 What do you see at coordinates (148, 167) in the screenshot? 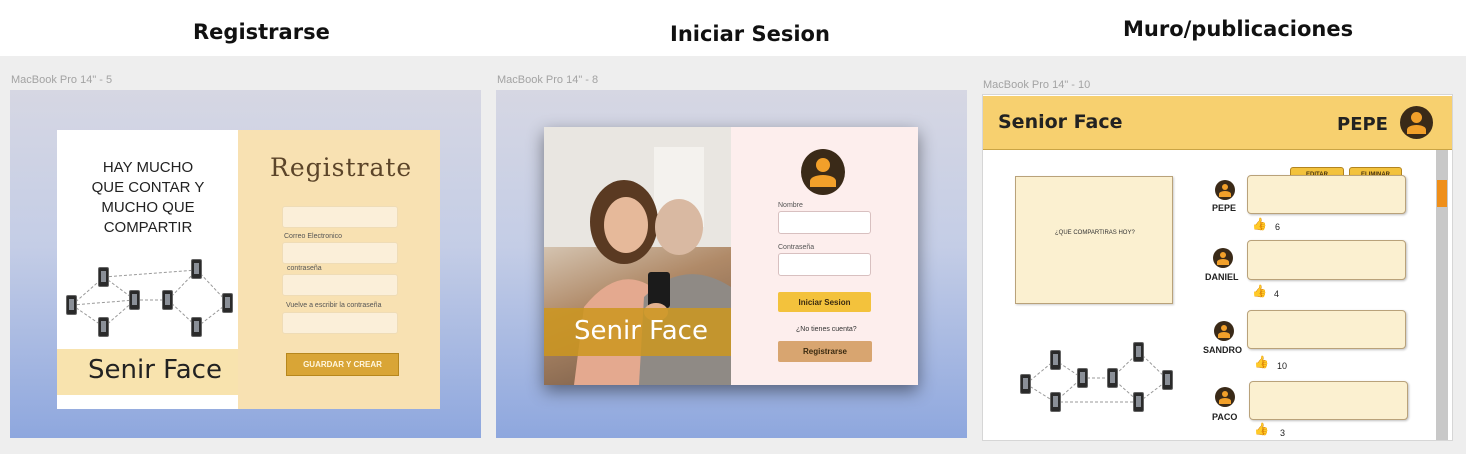
I see `tagline-line-1: HAY MUCHO` at bounding box center [148, 167].